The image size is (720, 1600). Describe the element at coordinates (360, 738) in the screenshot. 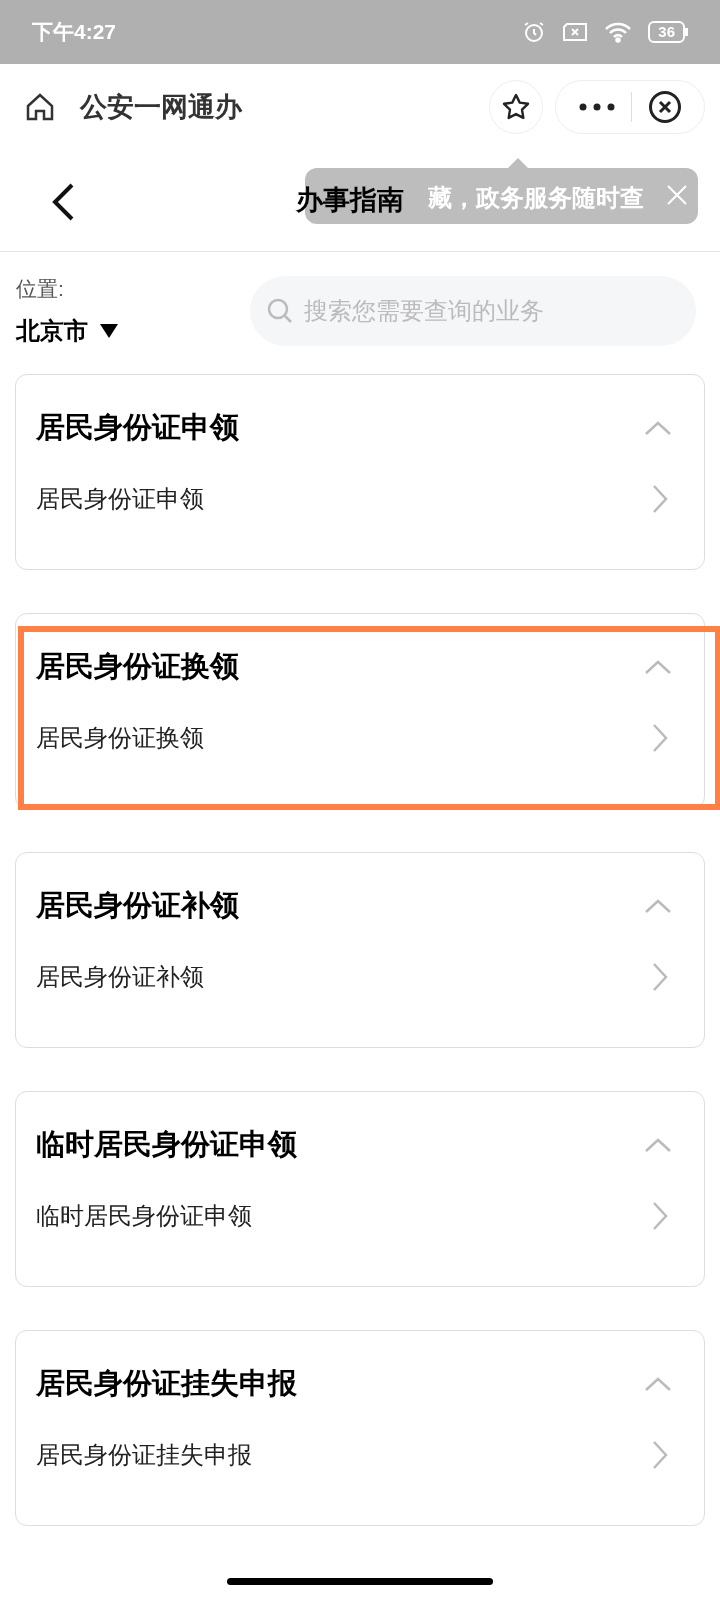

I see `guide-item: 居民身份证换领` at that location.